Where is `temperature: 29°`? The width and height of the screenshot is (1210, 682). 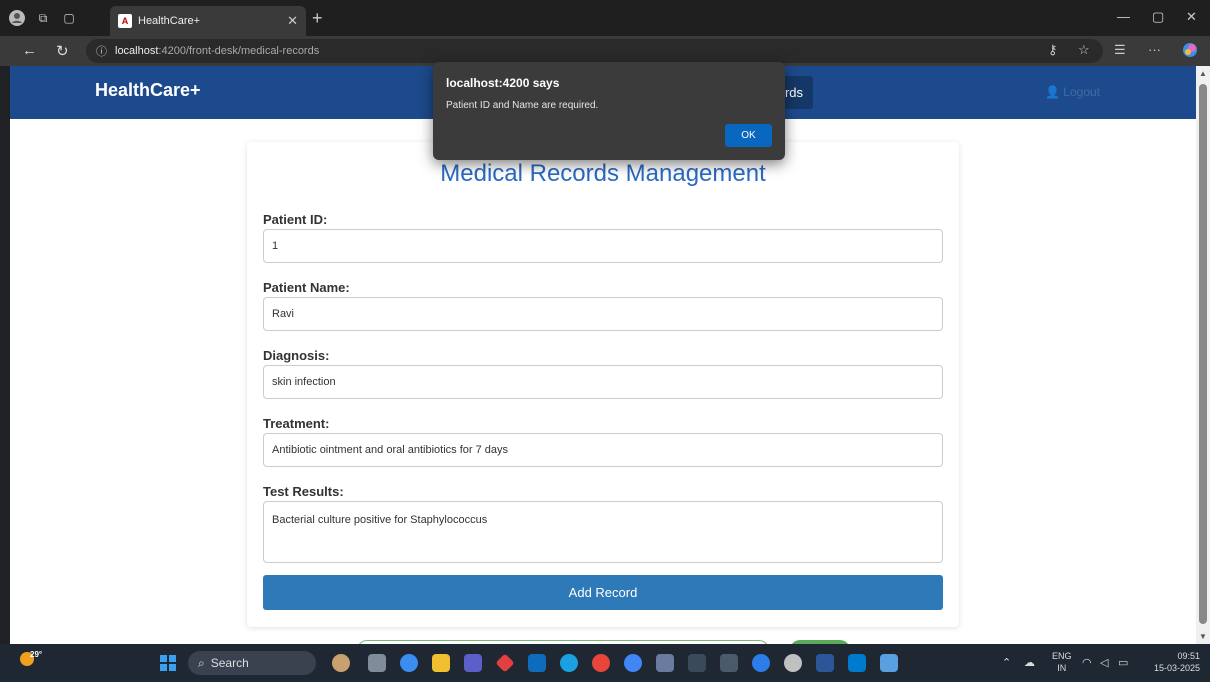 temperature: 29° is located at coordinates (36, 654).